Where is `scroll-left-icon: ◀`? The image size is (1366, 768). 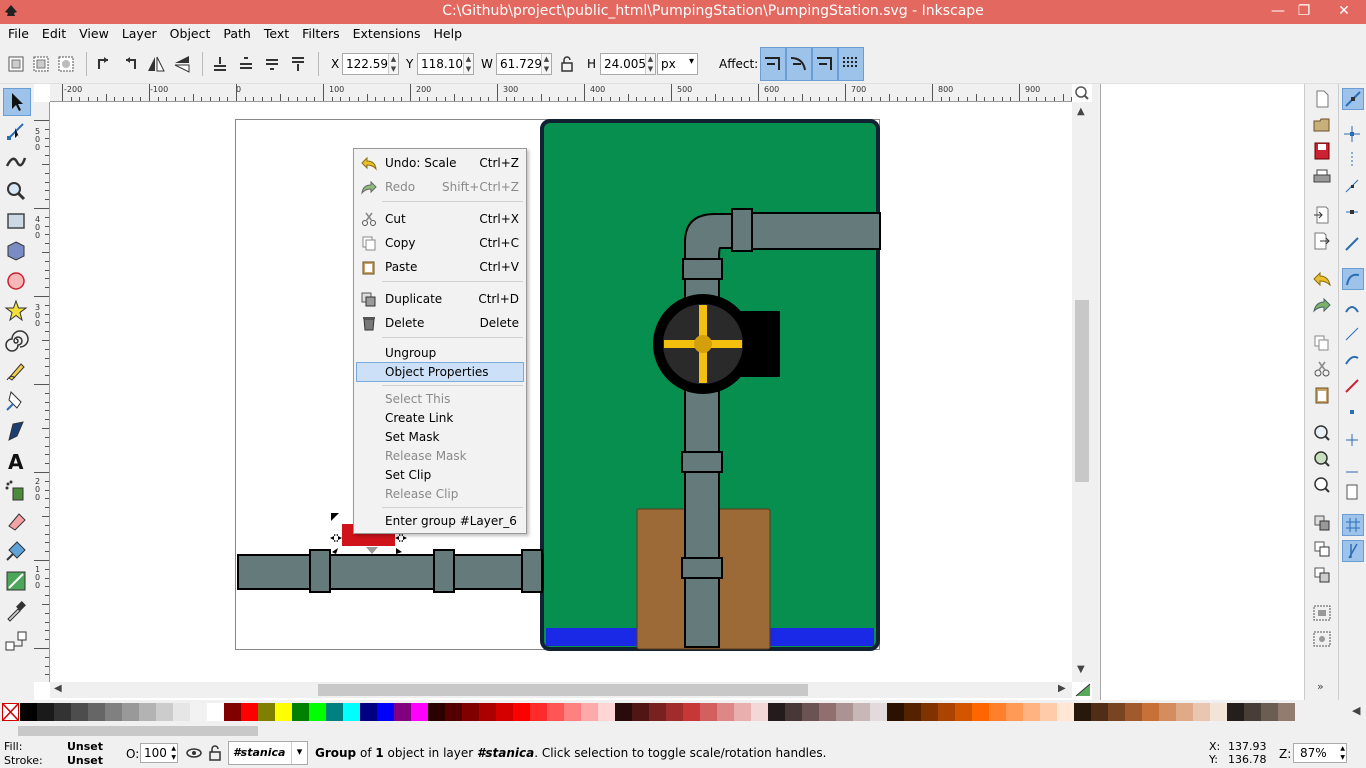 scroll-left-icon: ◀ is located at coordinates (58, 688).